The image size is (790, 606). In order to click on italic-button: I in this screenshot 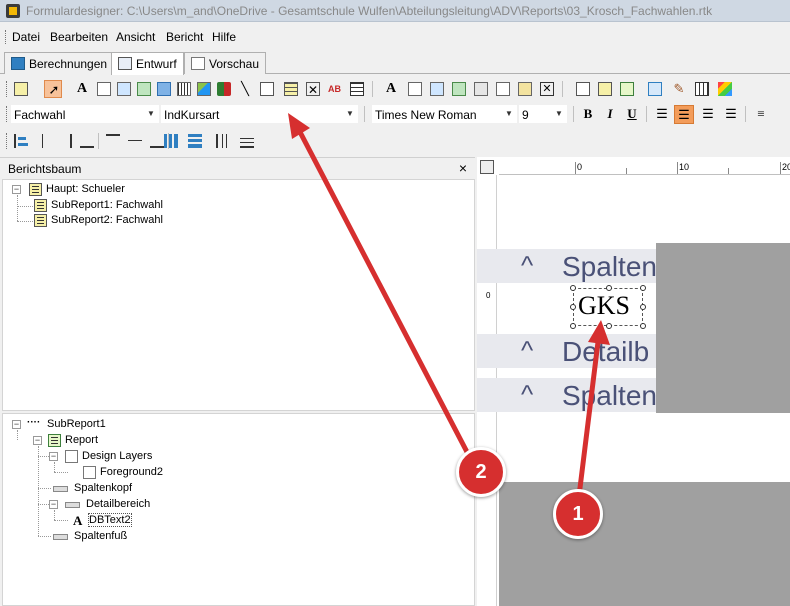, I will do `click(610, 114)`.